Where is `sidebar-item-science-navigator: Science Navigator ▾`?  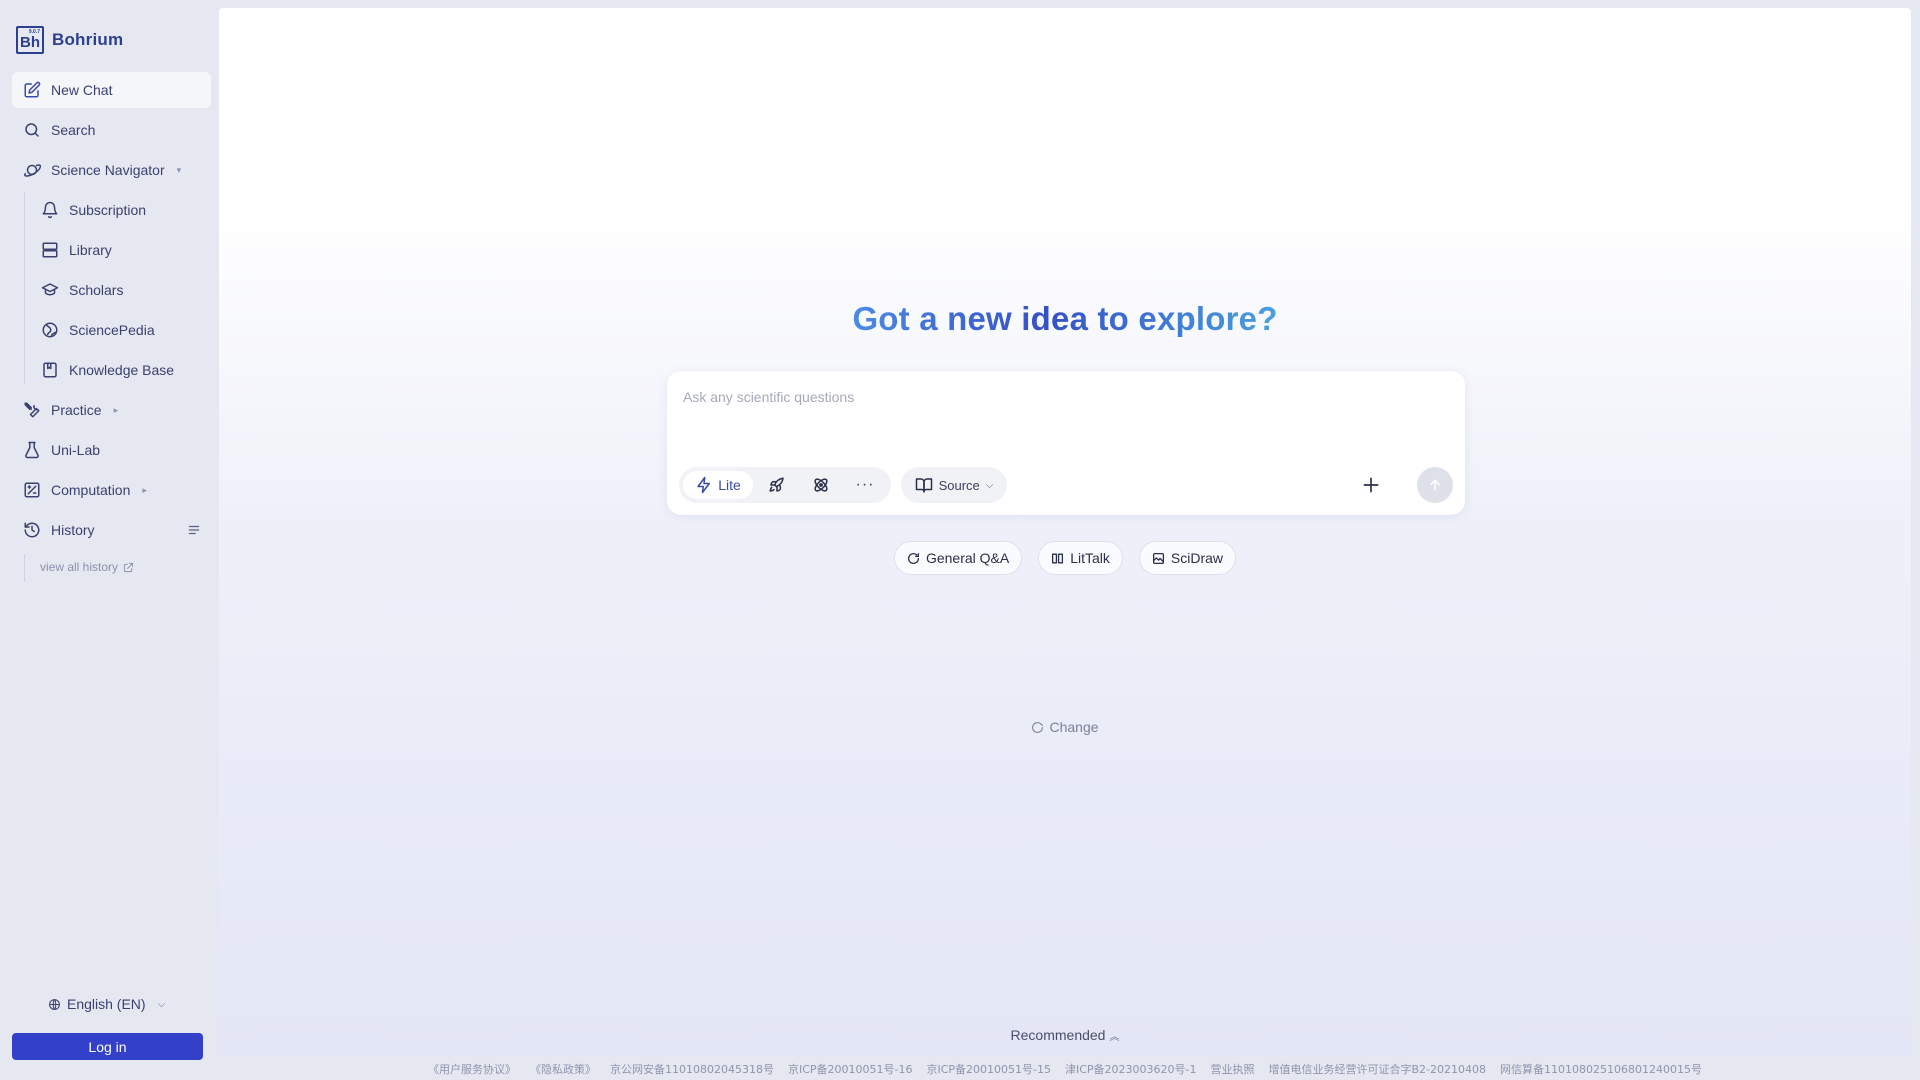
sidebar-item-science-navigator: Science Navigator ▾ is located at coordinates (111, 170).